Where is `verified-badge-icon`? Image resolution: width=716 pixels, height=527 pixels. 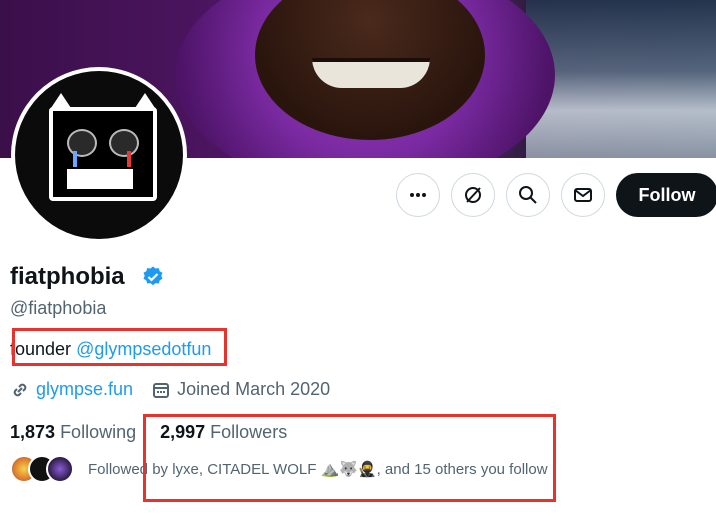 verified-badge-icon is located at coordinates (153, 276).